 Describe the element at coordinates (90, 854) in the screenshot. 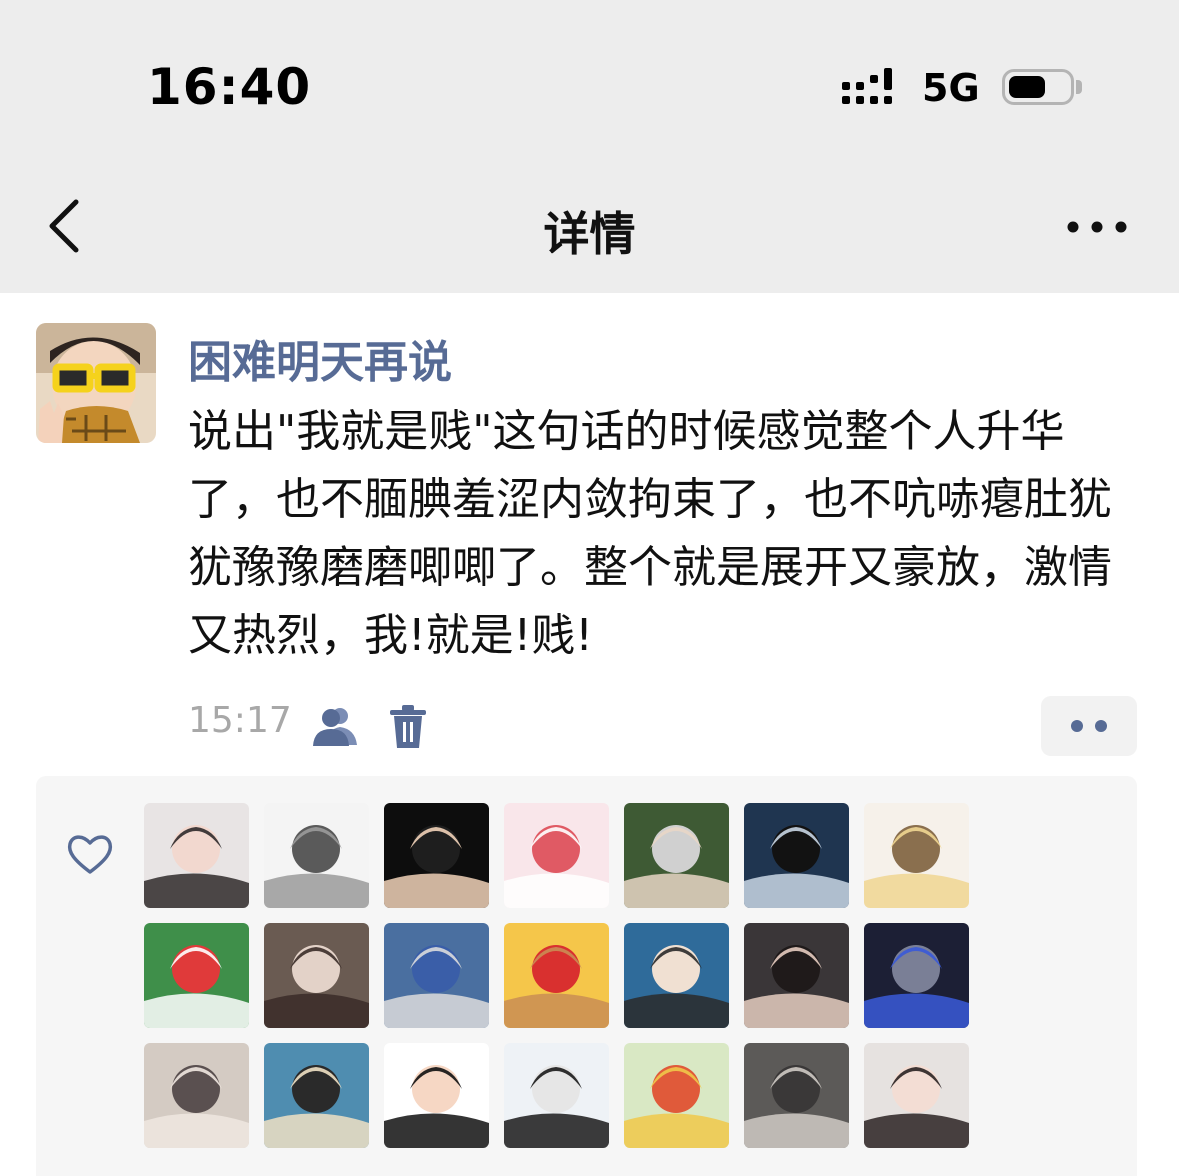

I see `heart-outline-icon` at that location.